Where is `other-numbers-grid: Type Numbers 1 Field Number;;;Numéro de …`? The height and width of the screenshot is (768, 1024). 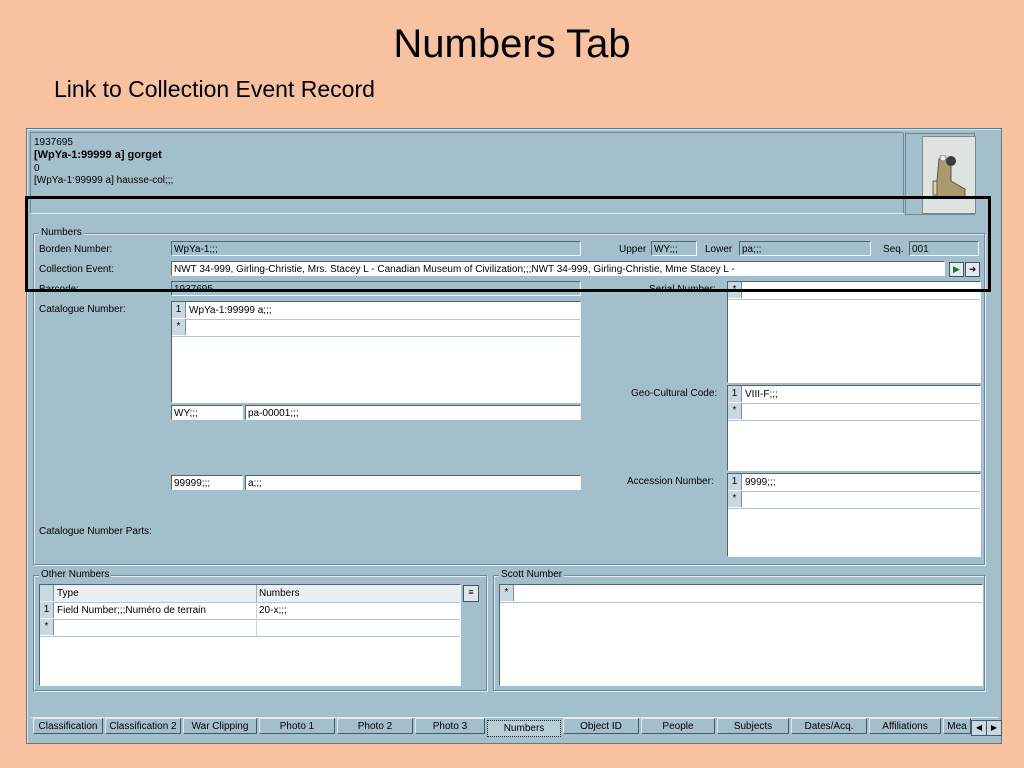 other-numbers-grid: Type Numbers 1 Field Number;;;Numéro de … is located at coordinates (250, 635).